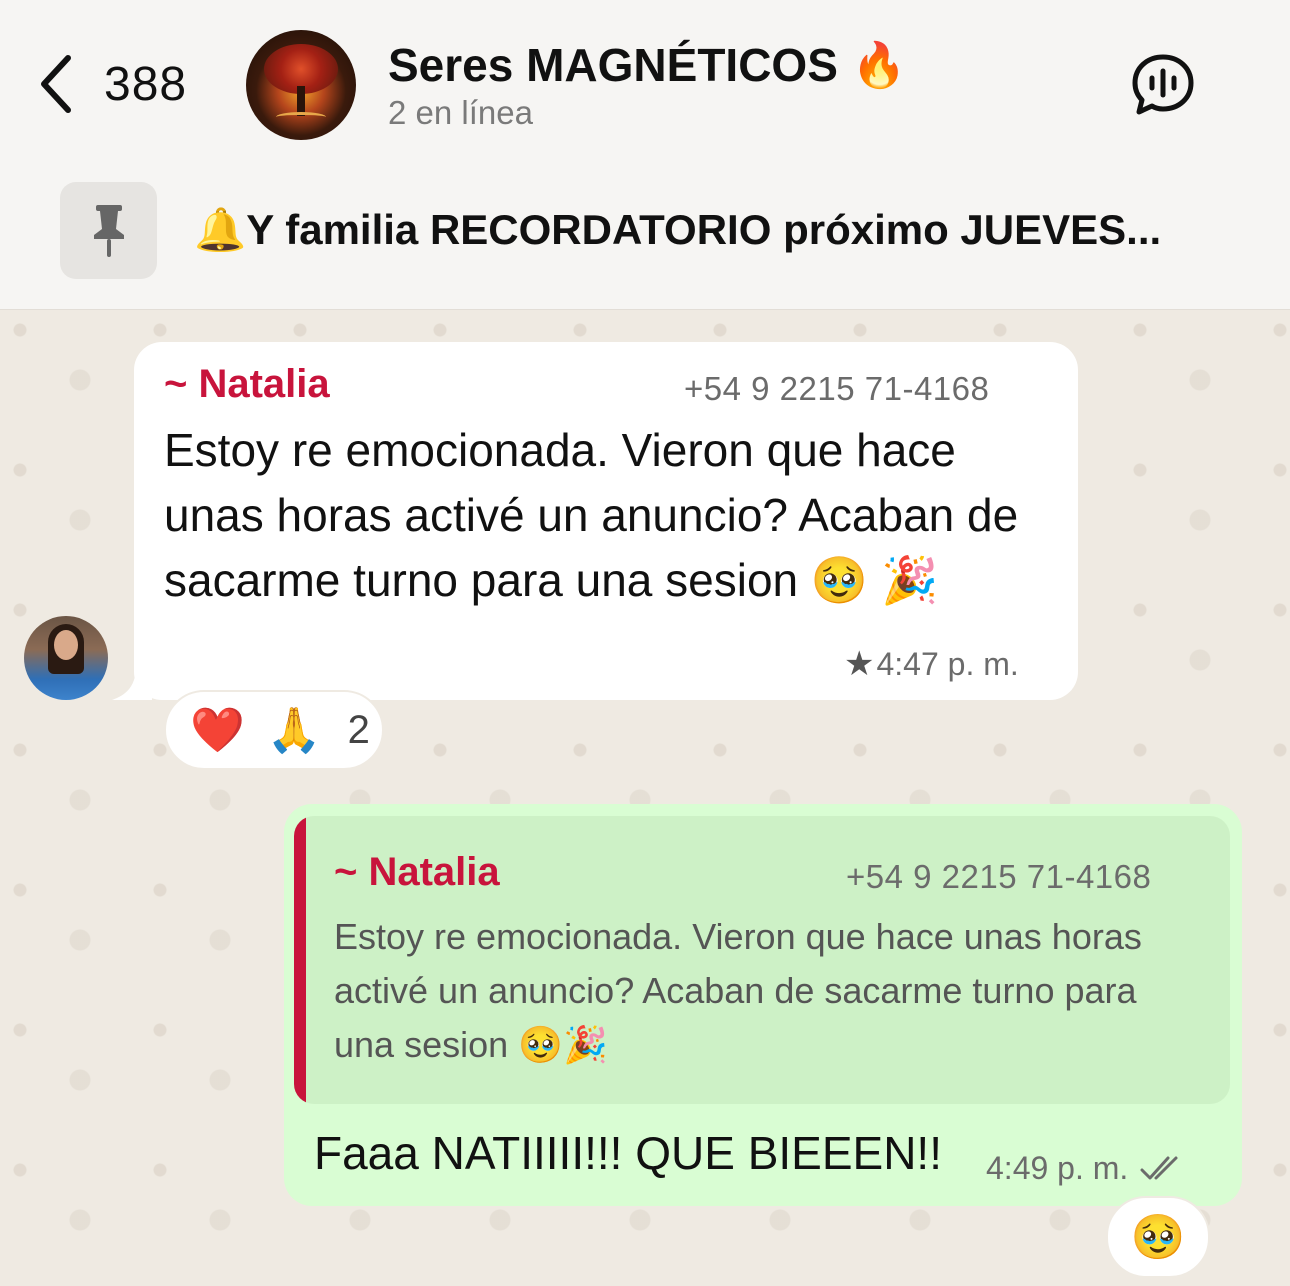  I want to click on unread-count: 388, so click(146, 84).